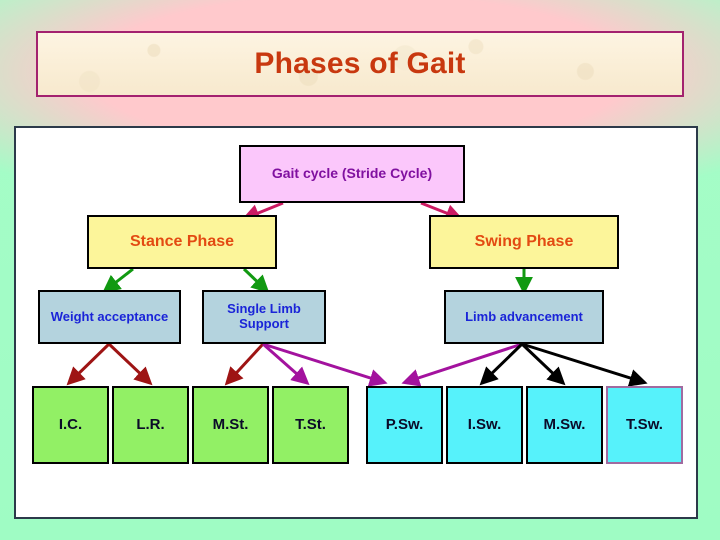 This screenshot has width=720, height=540. I want to click on node-initial-contact: I.C., so click(70, 425).